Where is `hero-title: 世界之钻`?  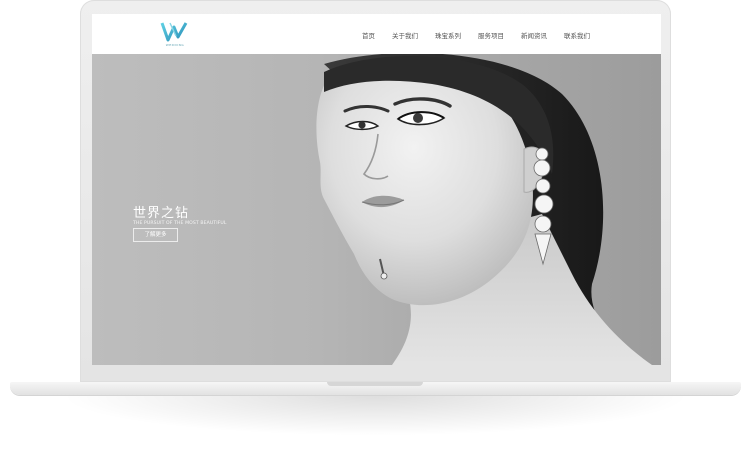 hero-title: 世界之钻 is located at coordinates (161, 213).